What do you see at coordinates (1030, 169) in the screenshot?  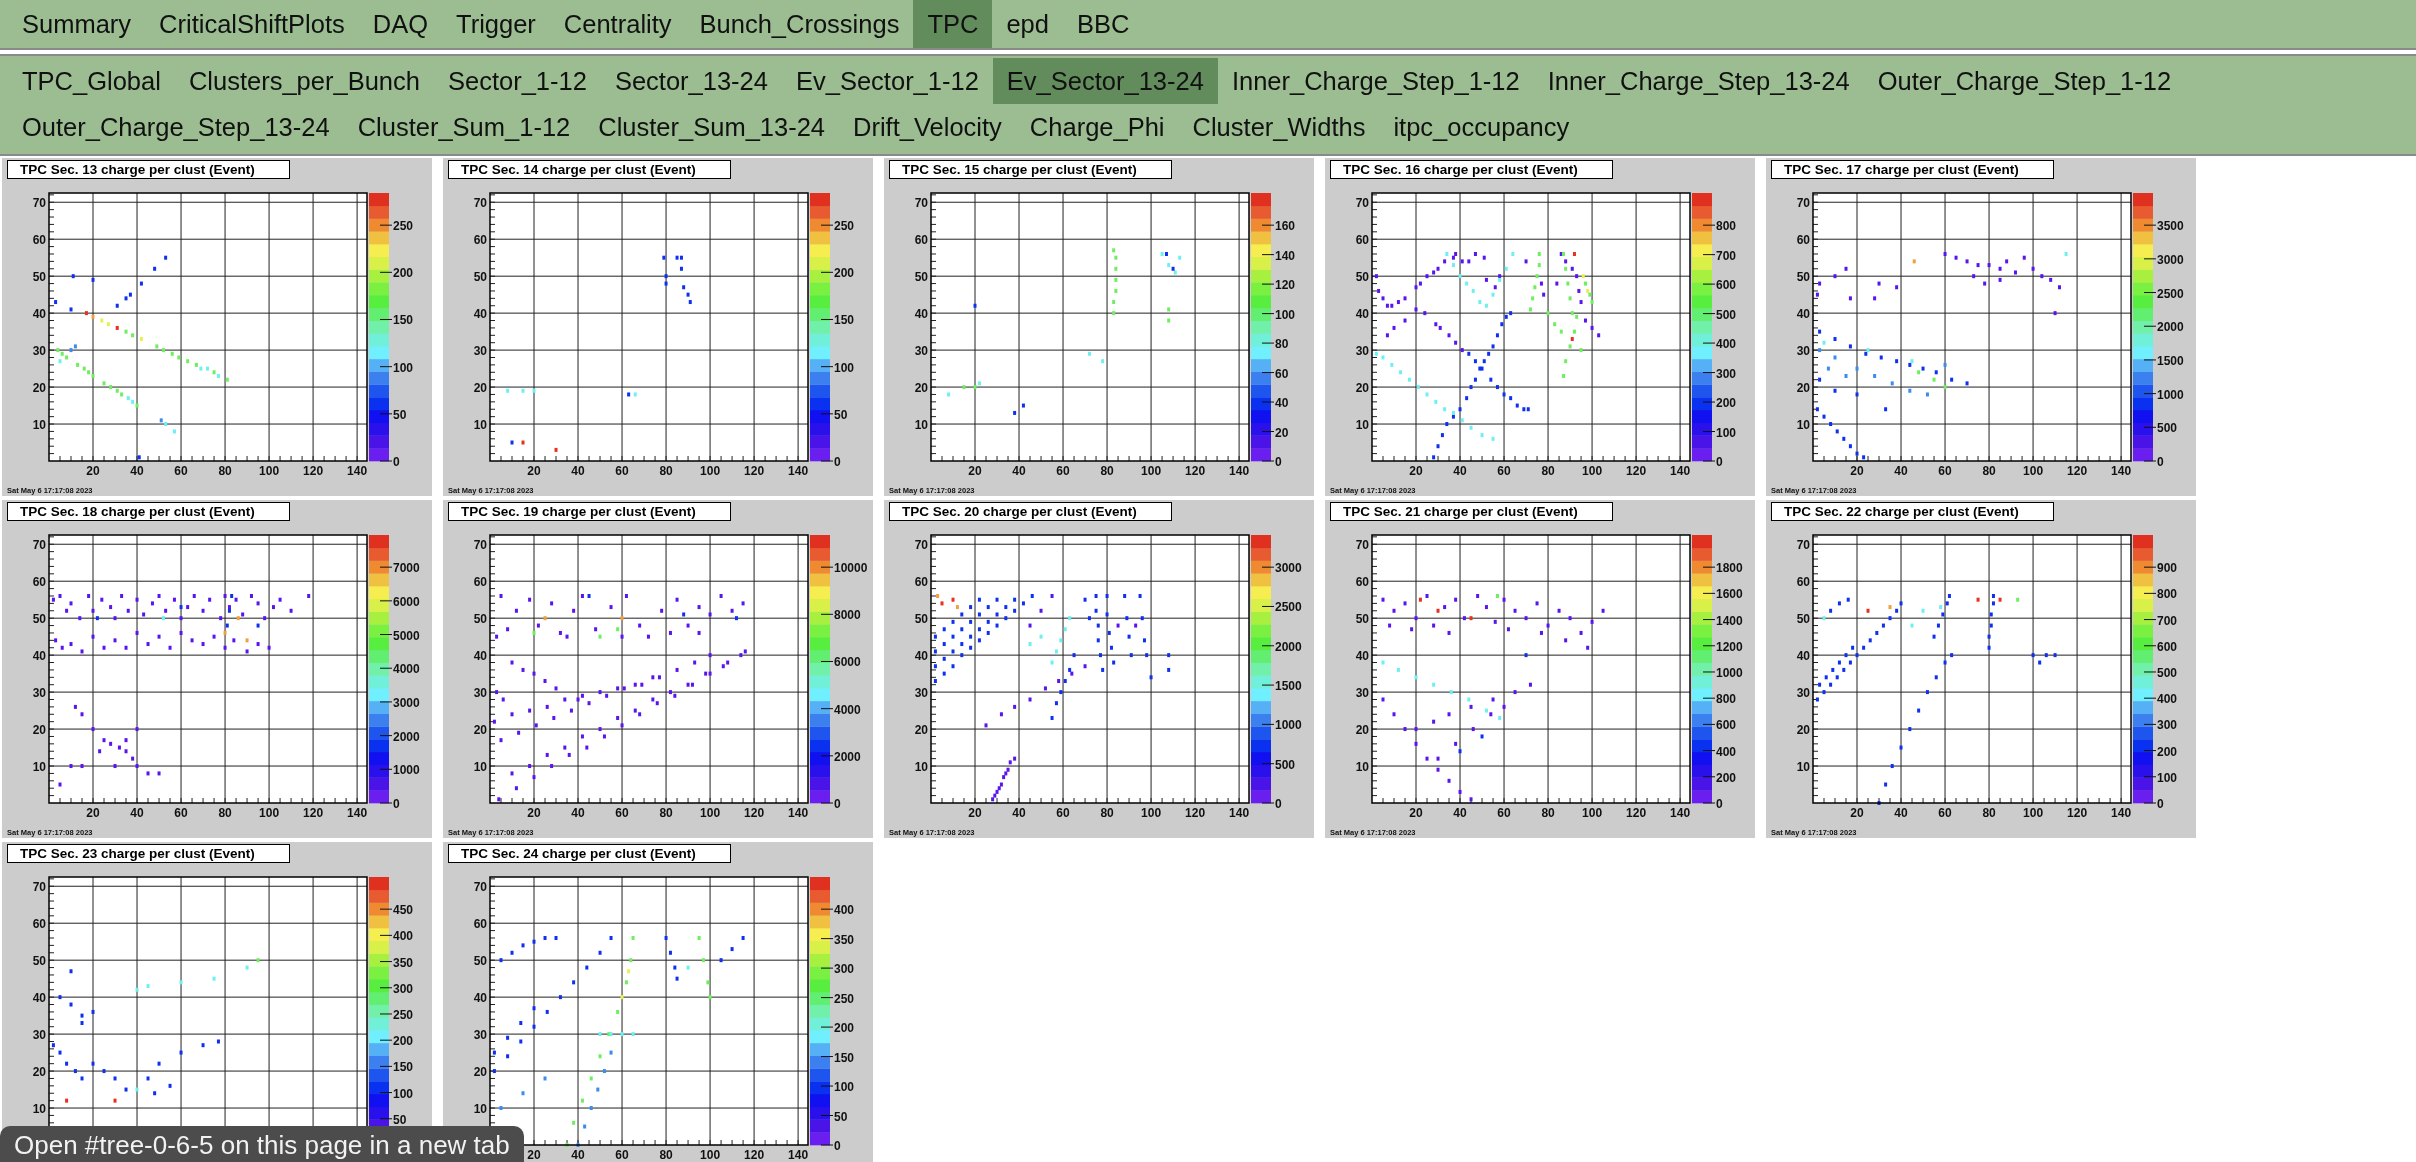 I see `plot-title: TPC Sec. 15 charge per clust (Event)` at bounding box center [1030, 169].